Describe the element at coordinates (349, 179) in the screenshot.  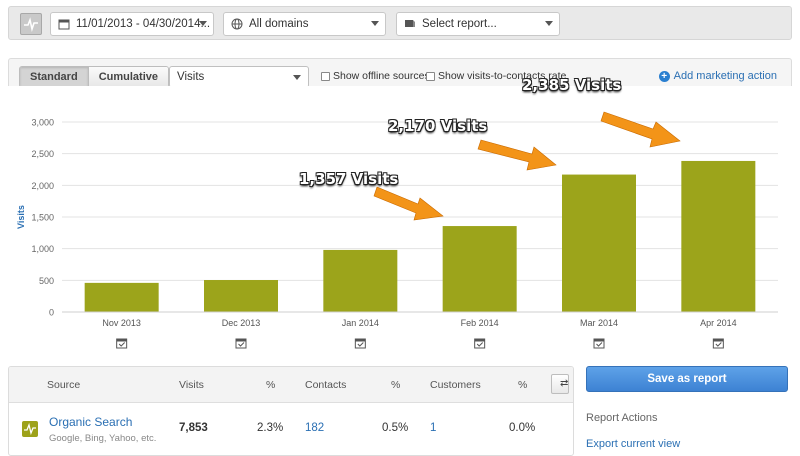
I see `callout-feb: 1,357 Visits` at that location.